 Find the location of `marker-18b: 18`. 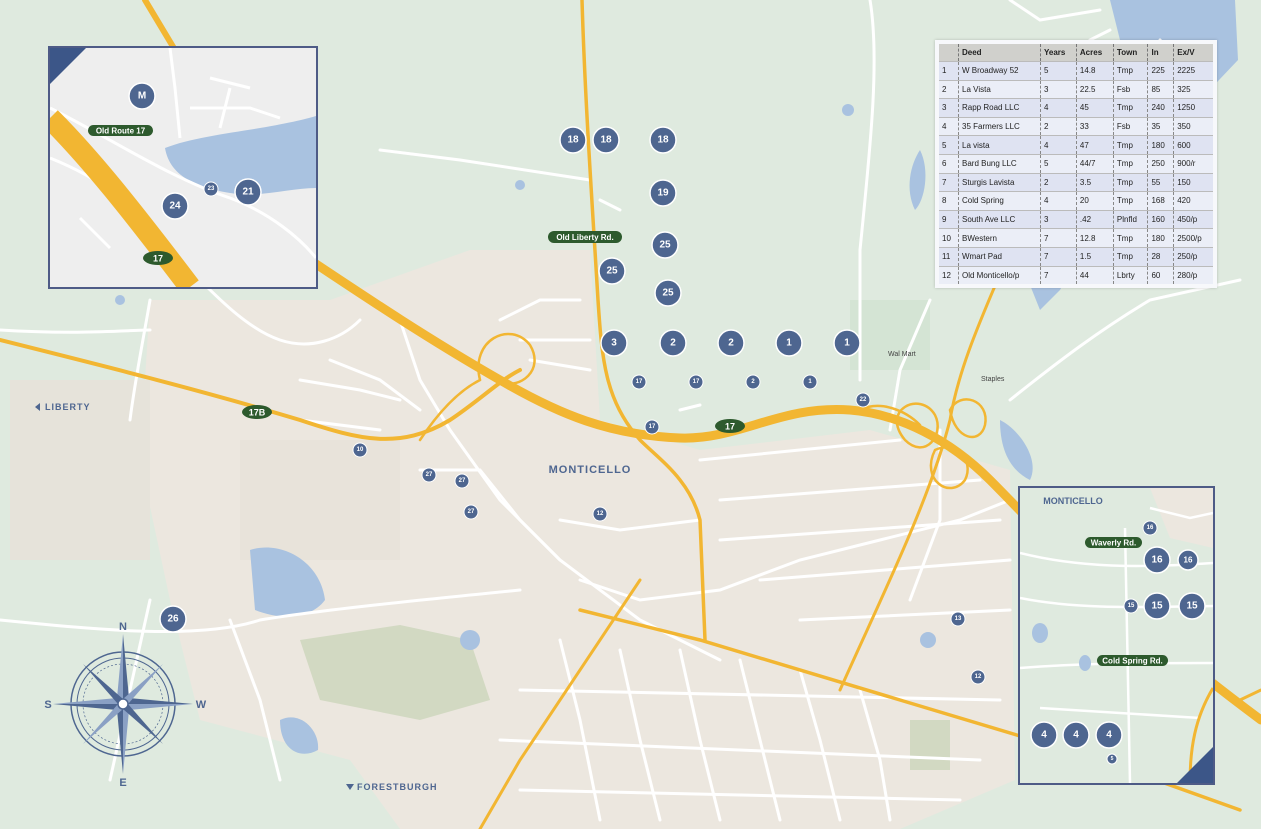

marker-18b: 18 is located at coordinates (606, 140).